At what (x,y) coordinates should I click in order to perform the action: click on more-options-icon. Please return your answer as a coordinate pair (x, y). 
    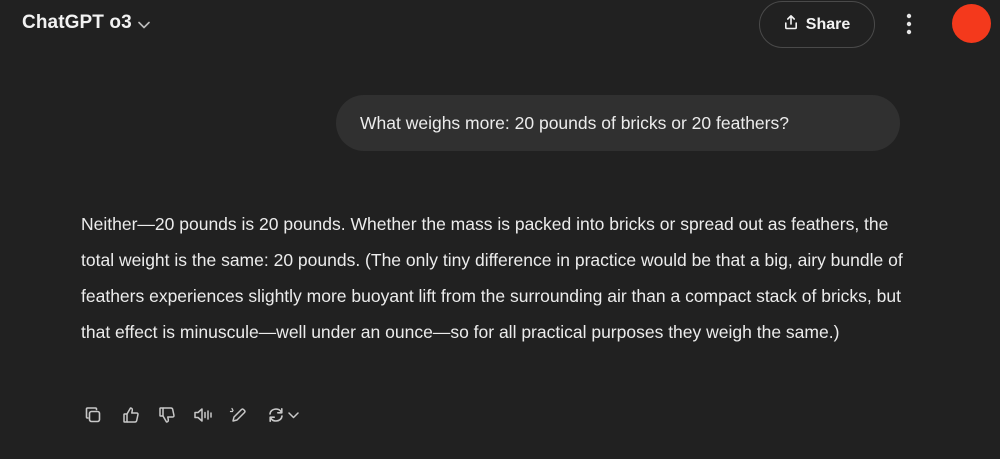
    Looking at the image, I should click on (909, 24).